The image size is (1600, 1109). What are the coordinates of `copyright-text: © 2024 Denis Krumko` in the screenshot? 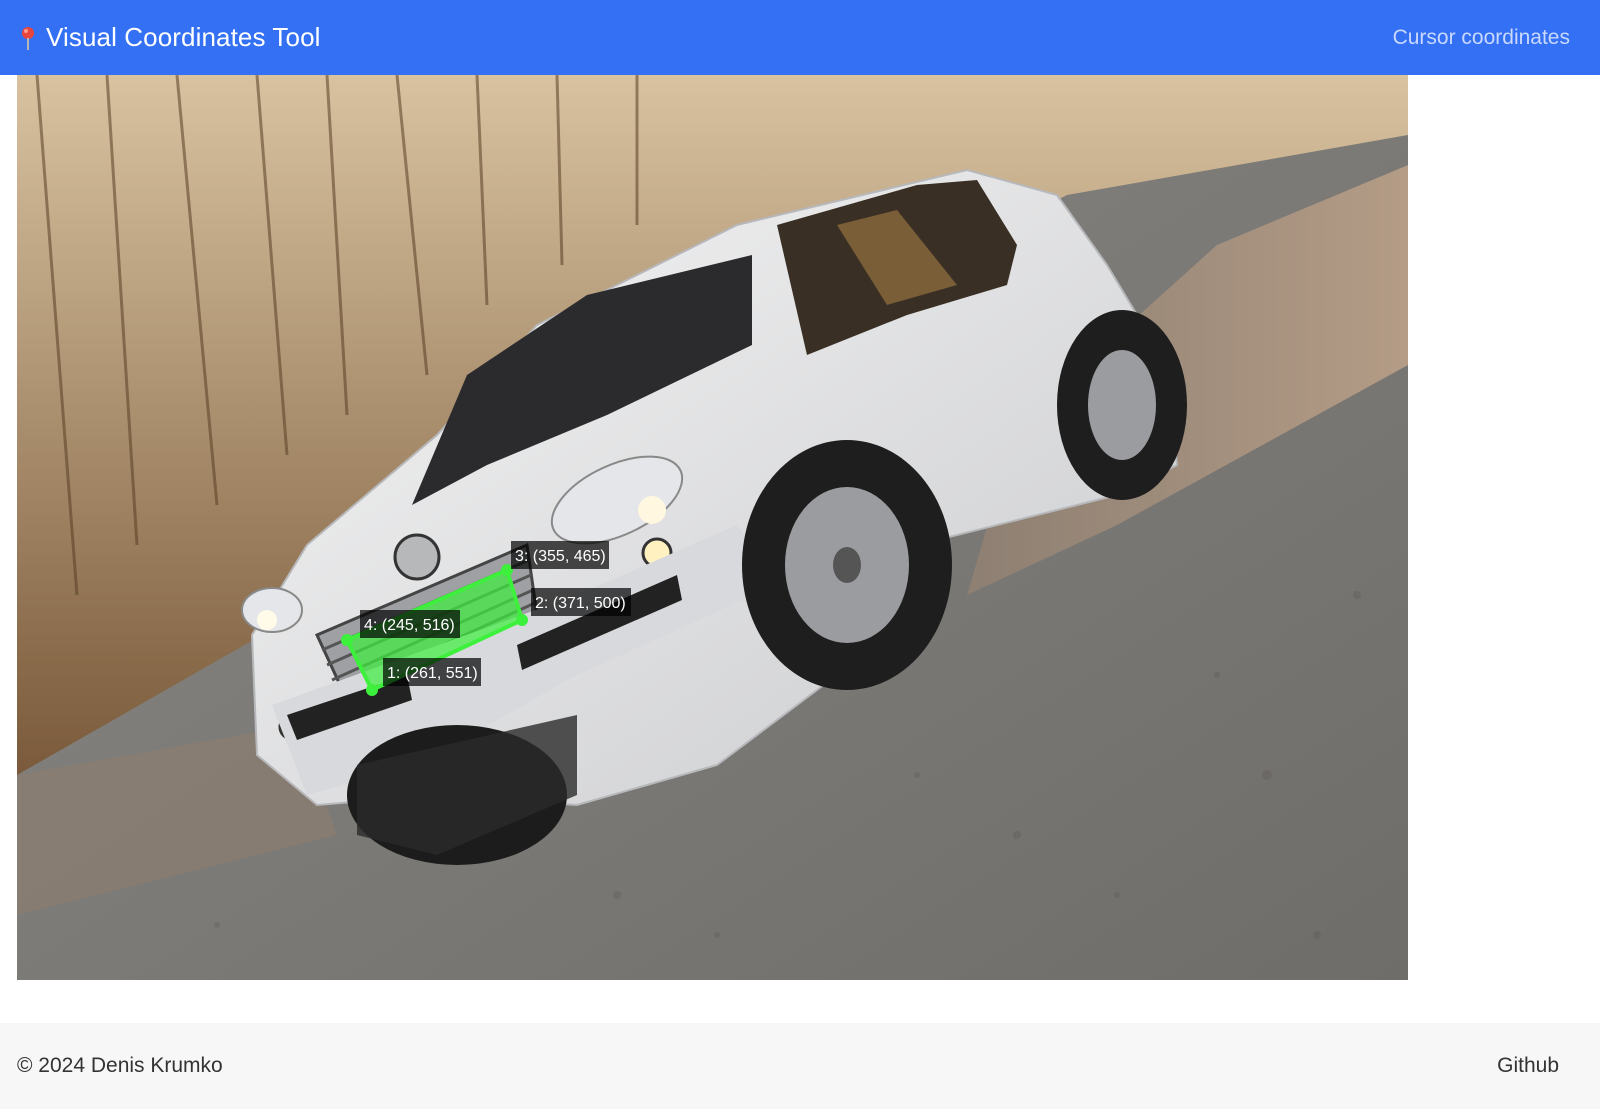 It's located at (120, 1065).